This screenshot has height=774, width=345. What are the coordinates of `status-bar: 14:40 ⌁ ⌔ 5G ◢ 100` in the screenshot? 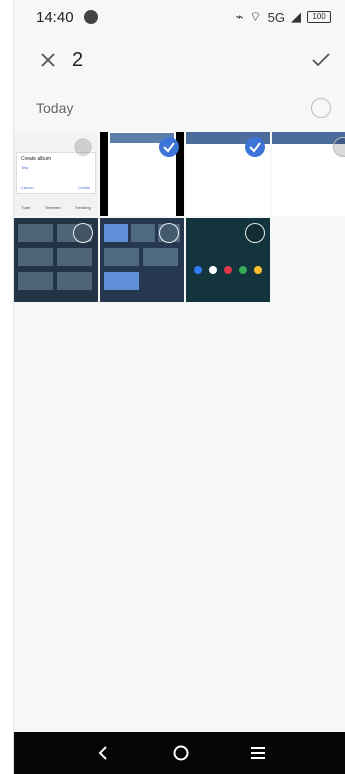 It's located at (179, 17).